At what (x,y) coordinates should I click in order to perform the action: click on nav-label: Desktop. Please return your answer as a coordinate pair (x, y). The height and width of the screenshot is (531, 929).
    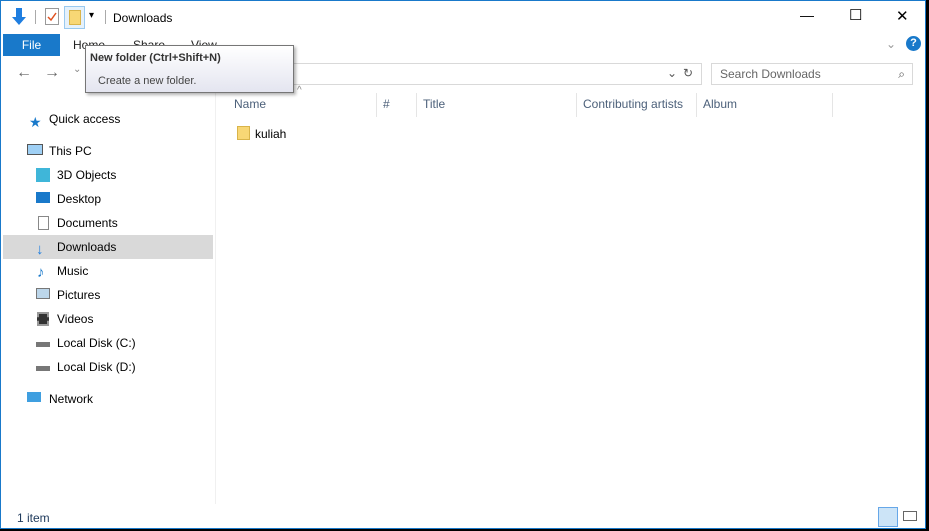
    Looking at the image, I should click on (79, 199).